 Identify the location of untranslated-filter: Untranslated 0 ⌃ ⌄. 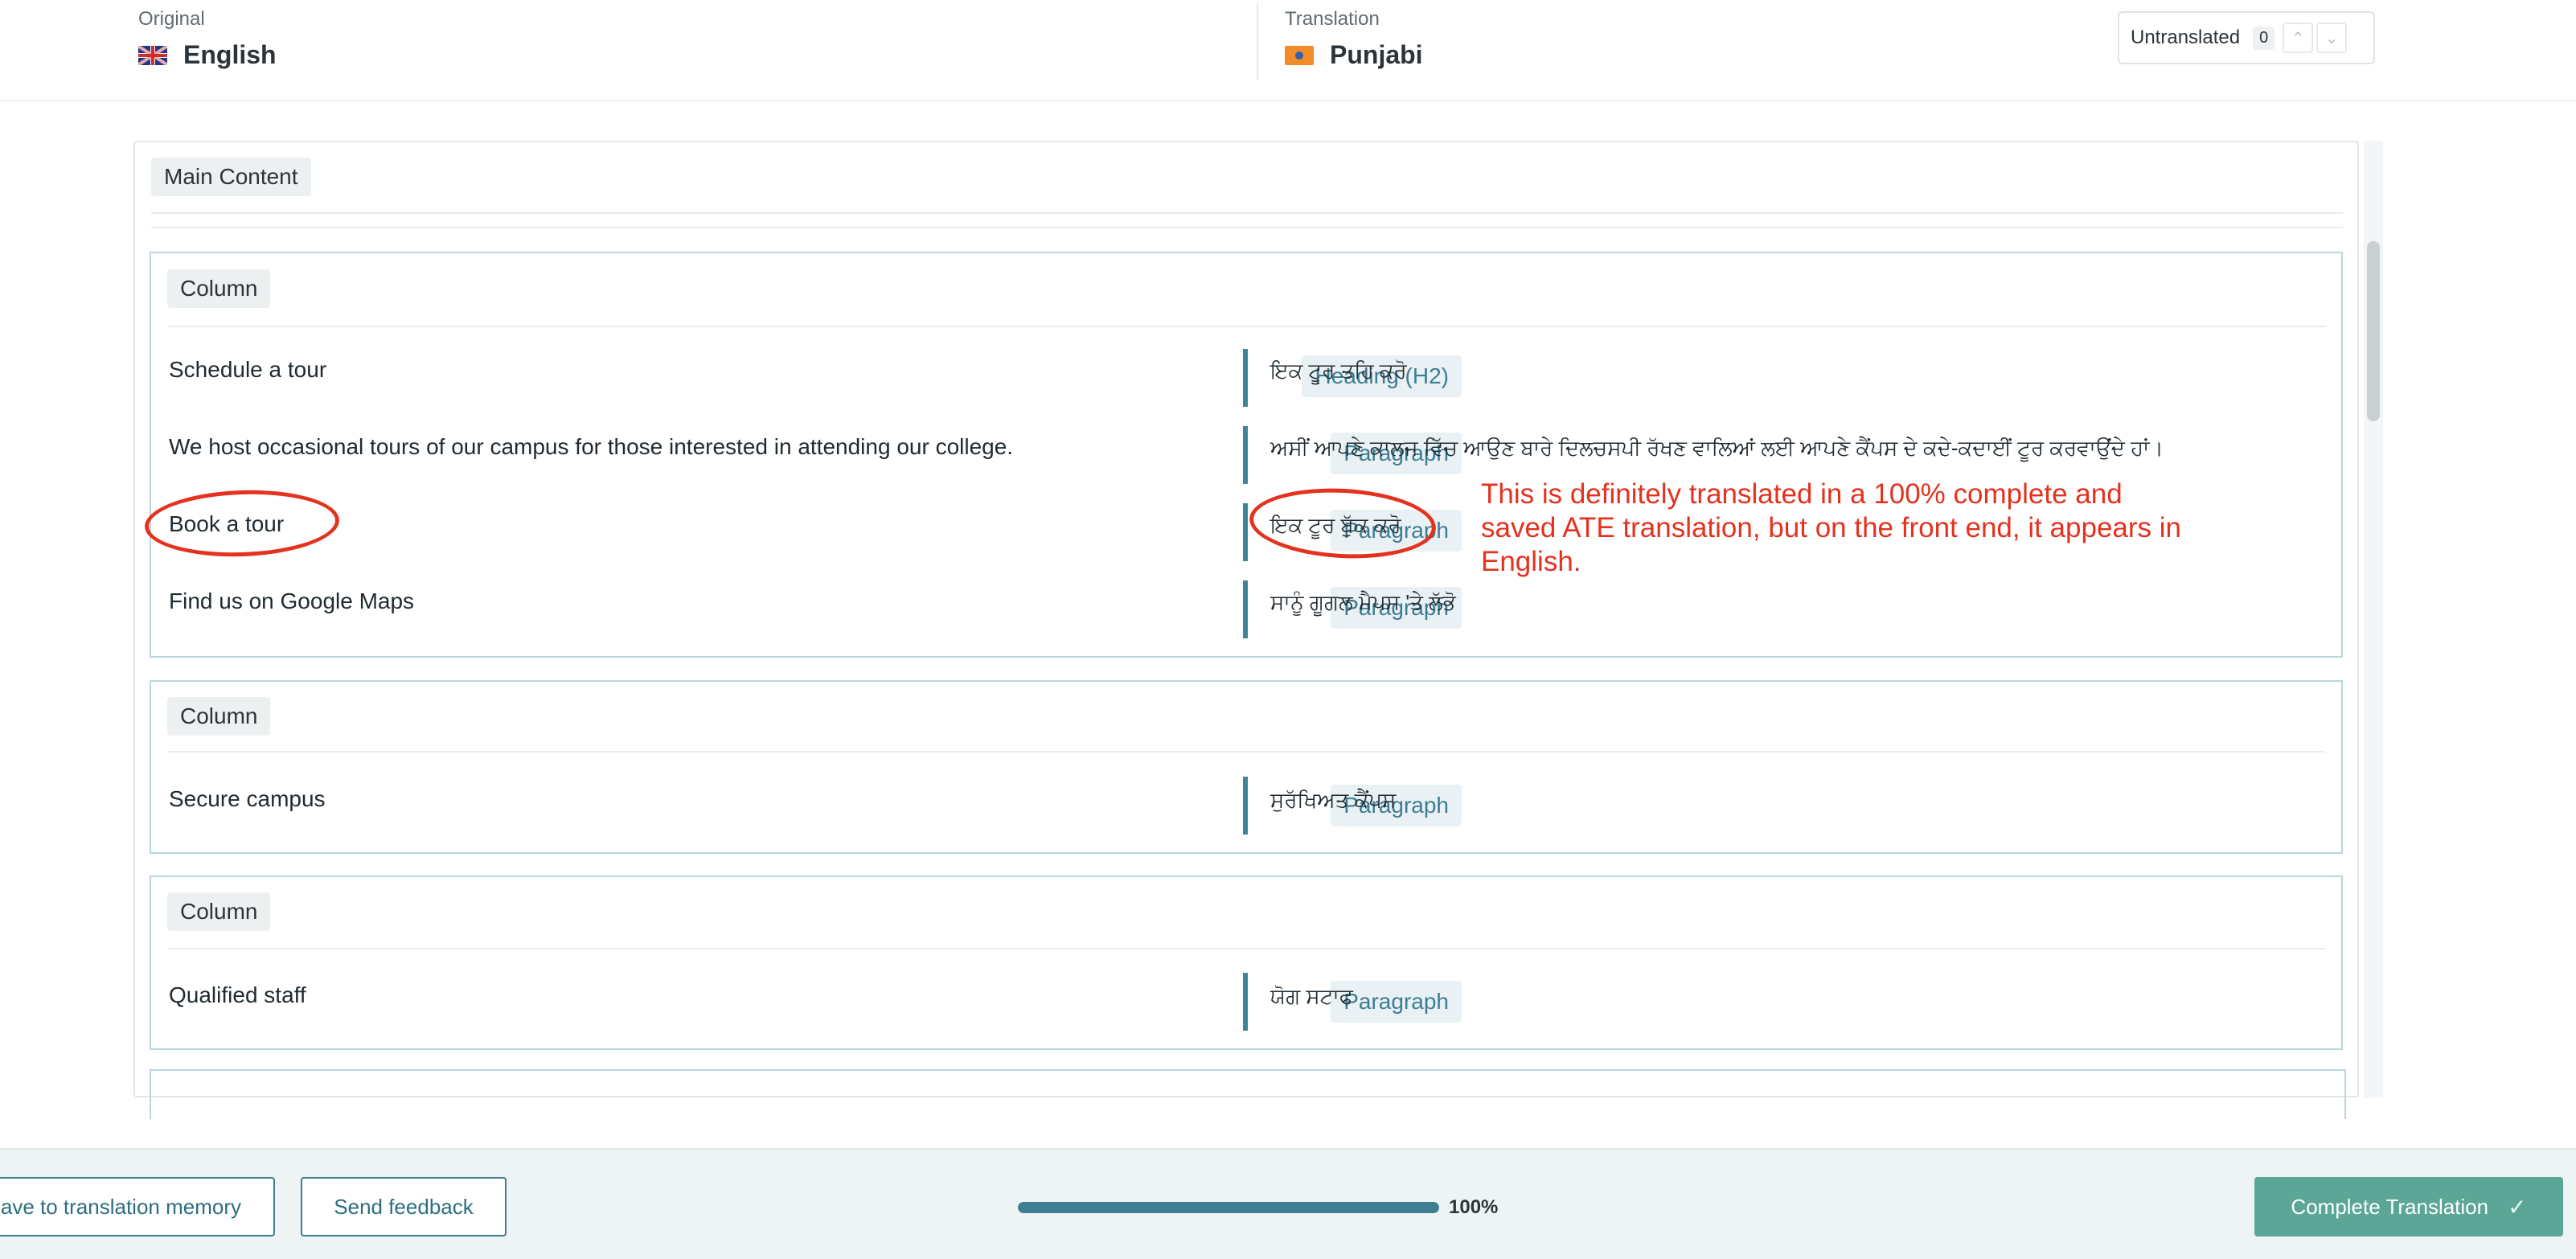
(2246, 37).